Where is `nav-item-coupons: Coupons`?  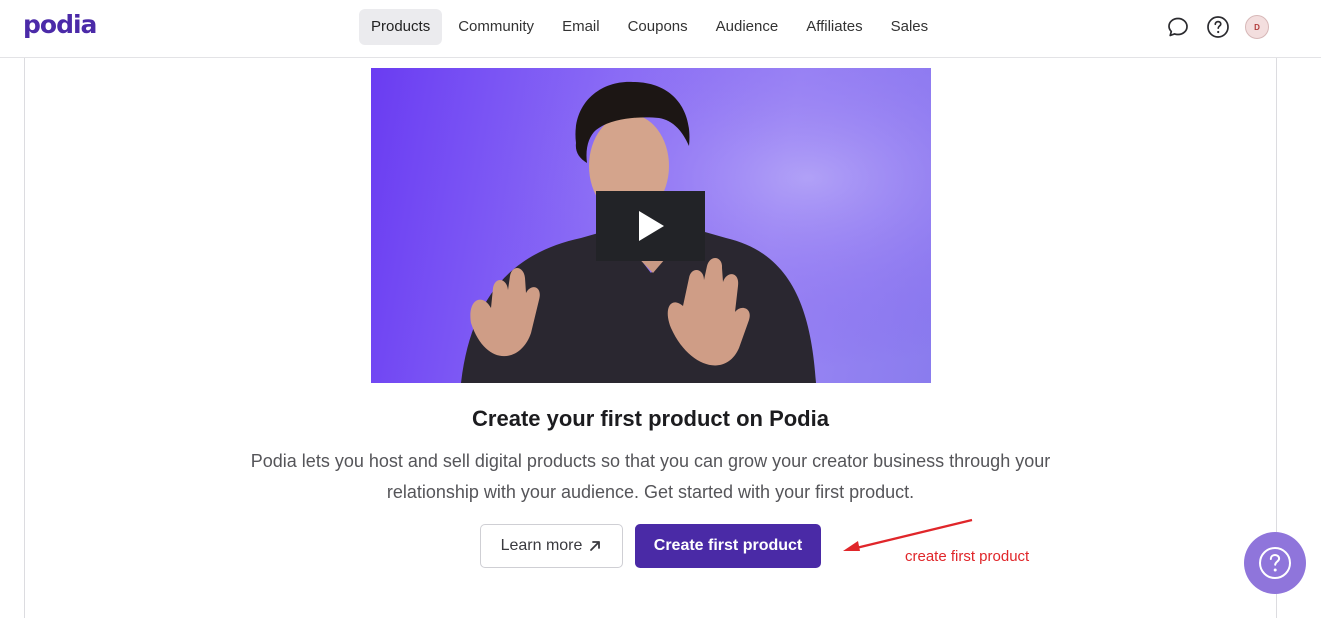
nav-item-coupons: Coupons is located at coordinates (658, 27).